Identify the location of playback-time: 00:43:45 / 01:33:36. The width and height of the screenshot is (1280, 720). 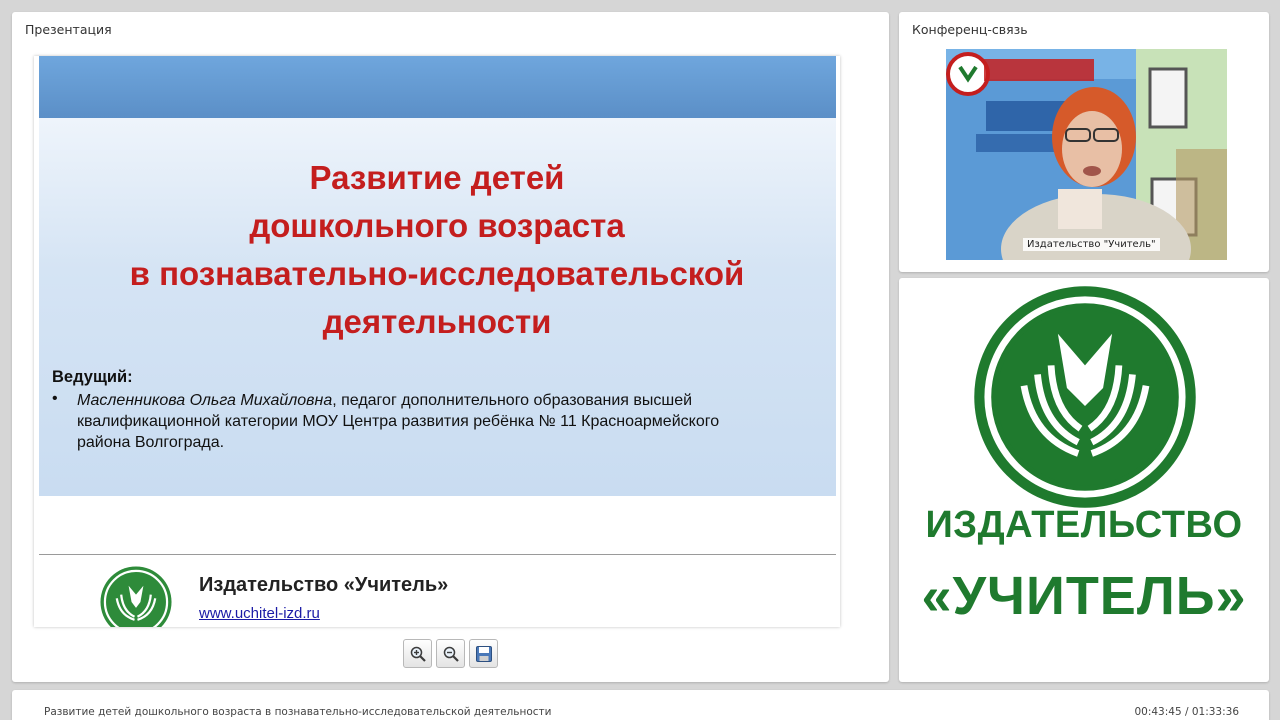
(1186, 712).